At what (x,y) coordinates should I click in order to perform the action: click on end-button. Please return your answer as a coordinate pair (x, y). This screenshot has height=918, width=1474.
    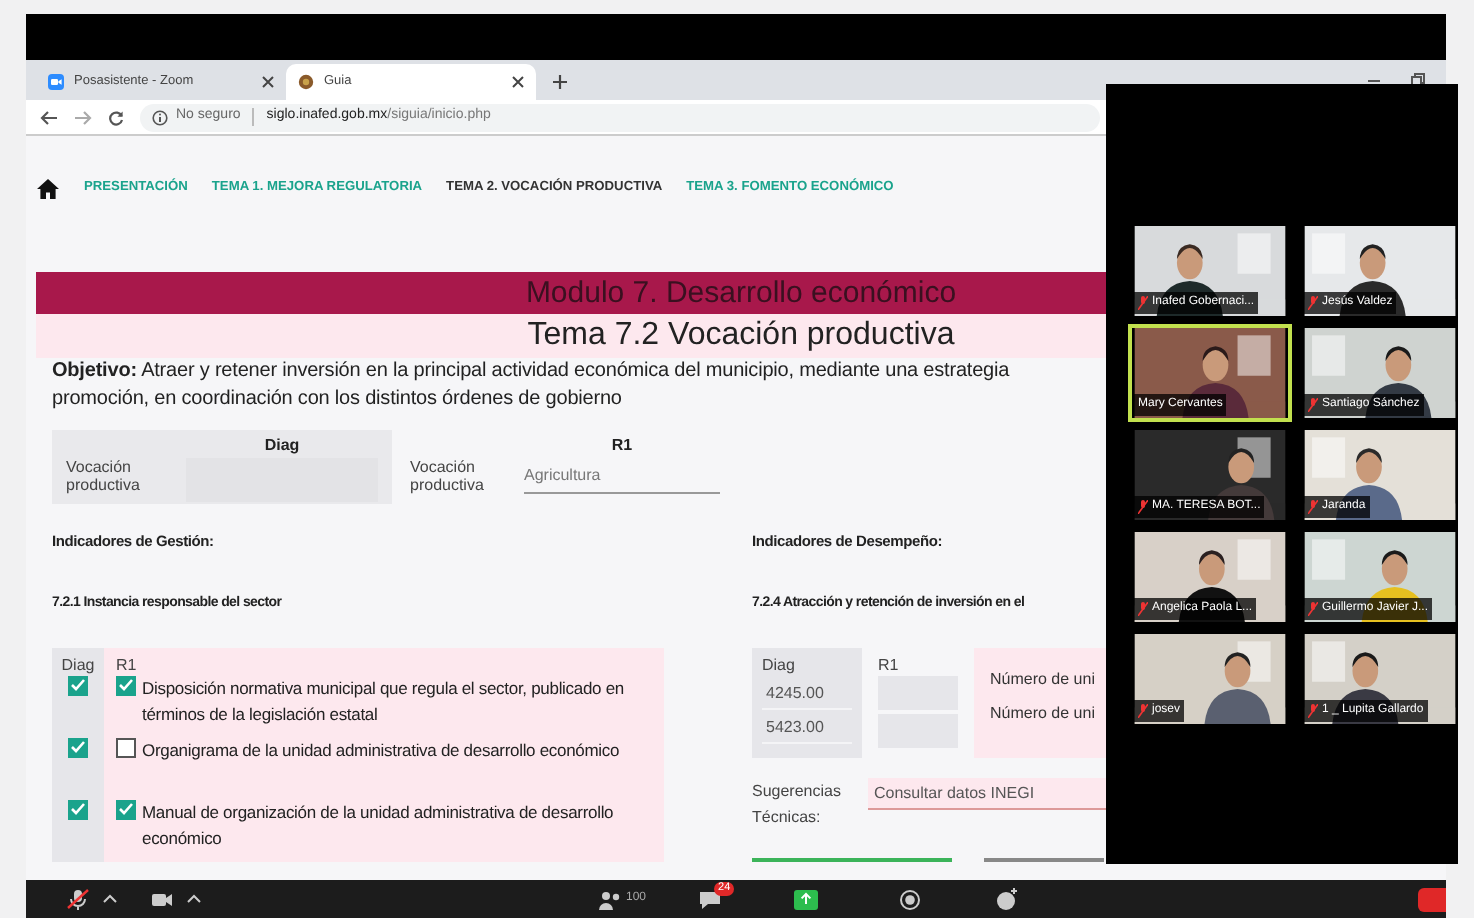
    Looking at the image, I should click on (1432, 899).